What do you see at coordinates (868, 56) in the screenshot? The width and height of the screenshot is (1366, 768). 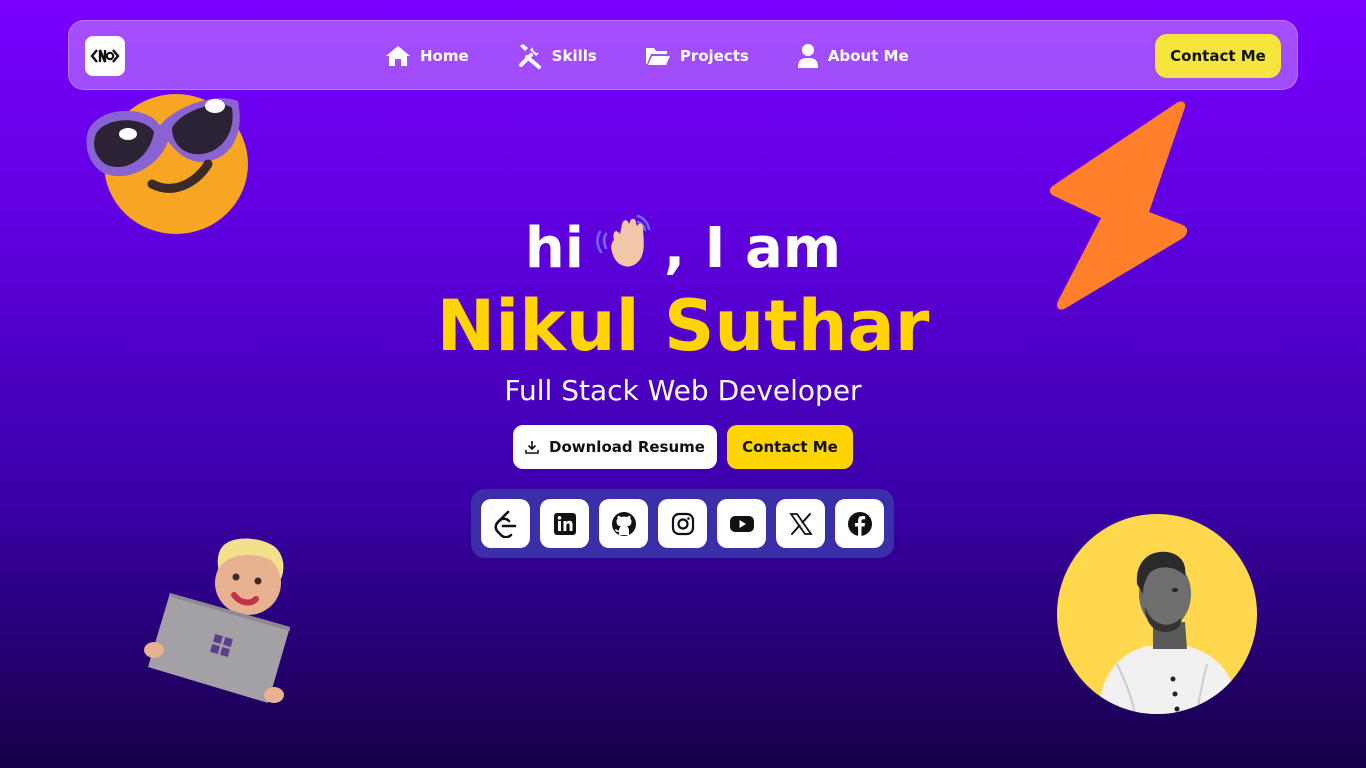 I see `nav-about-label: About Me` at bounding box center [868, 56].